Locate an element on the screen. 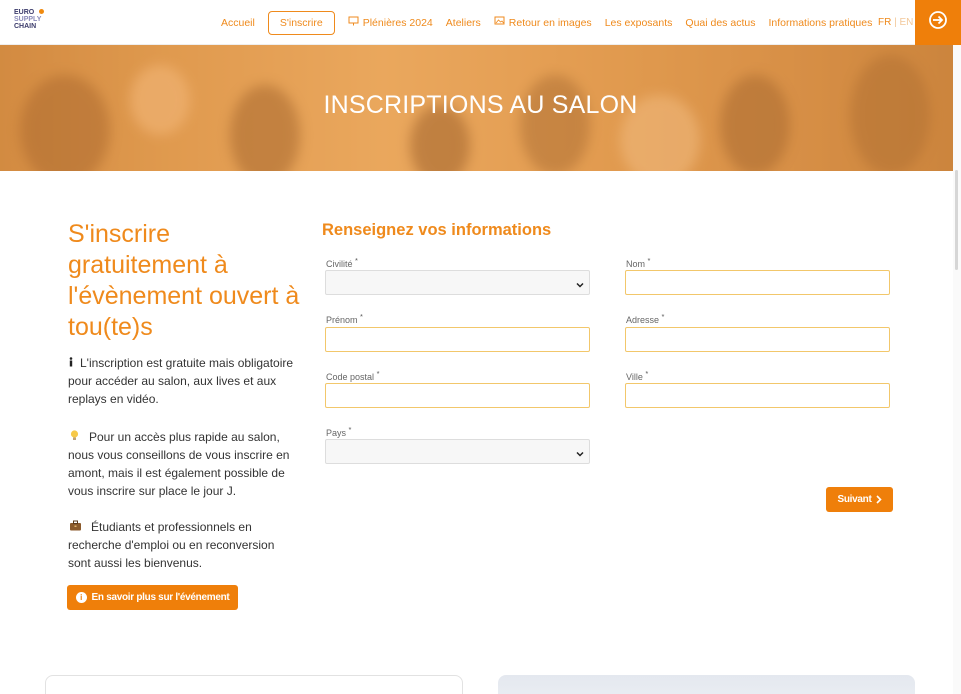 The width and height of the screenshot is (961, 694). scrollbar-thumb is located at coordinates (956, 220).